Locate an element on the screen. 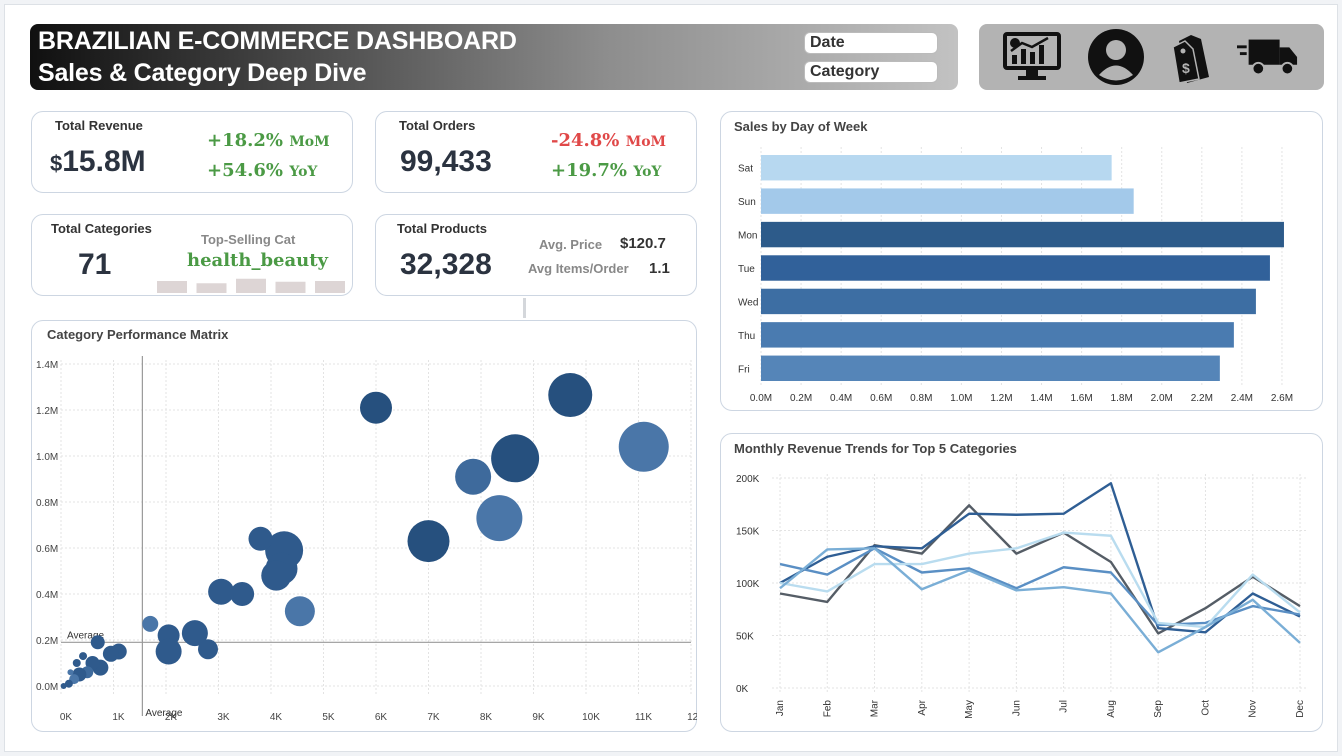 This screenshot has width=1342, height=756. date-filter: Date is located at coordinates (871, 43).